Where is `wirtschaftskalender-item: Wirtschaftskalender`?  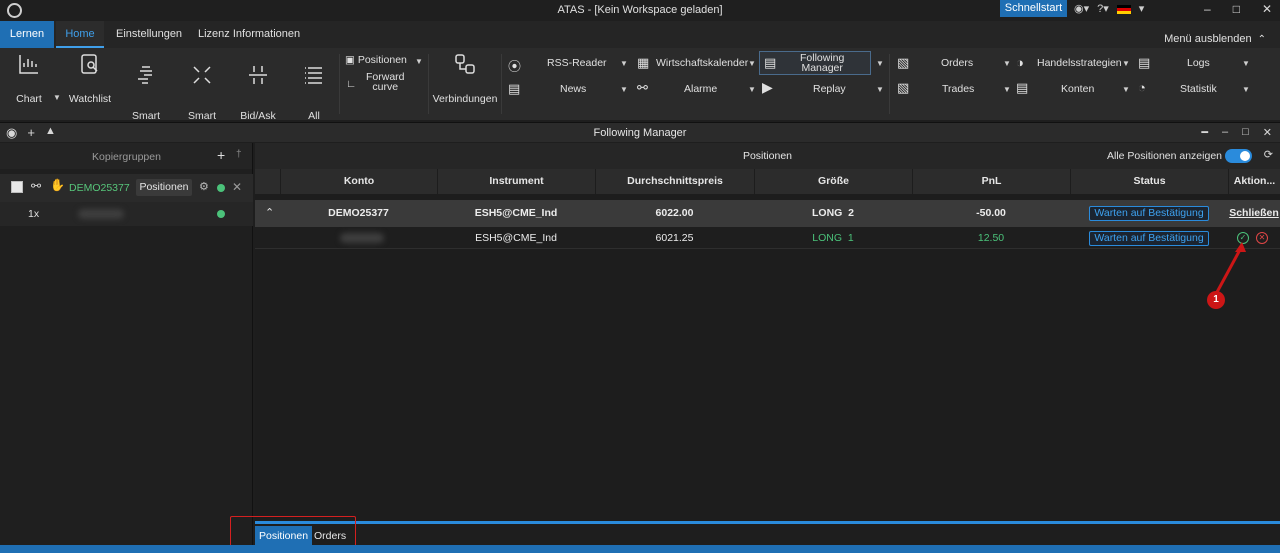
wirtschaftskalender-item: Wirtschaftskalender is located at coordinates (702, 63).